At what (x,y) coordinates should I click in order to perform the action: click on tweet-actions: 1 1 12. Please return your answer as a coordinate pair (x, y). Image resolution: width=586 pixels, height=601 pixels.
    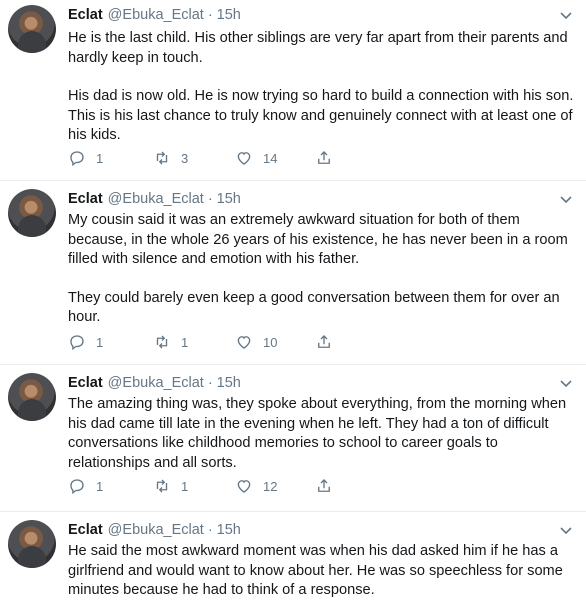
    Looking at the image, I should click on (200, 486).